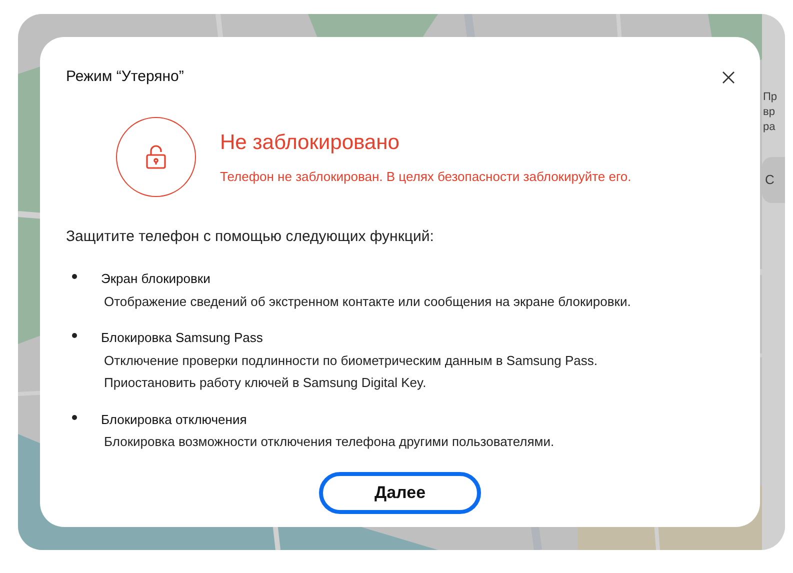  I want to click on panel-card: С, so click(773, 180).